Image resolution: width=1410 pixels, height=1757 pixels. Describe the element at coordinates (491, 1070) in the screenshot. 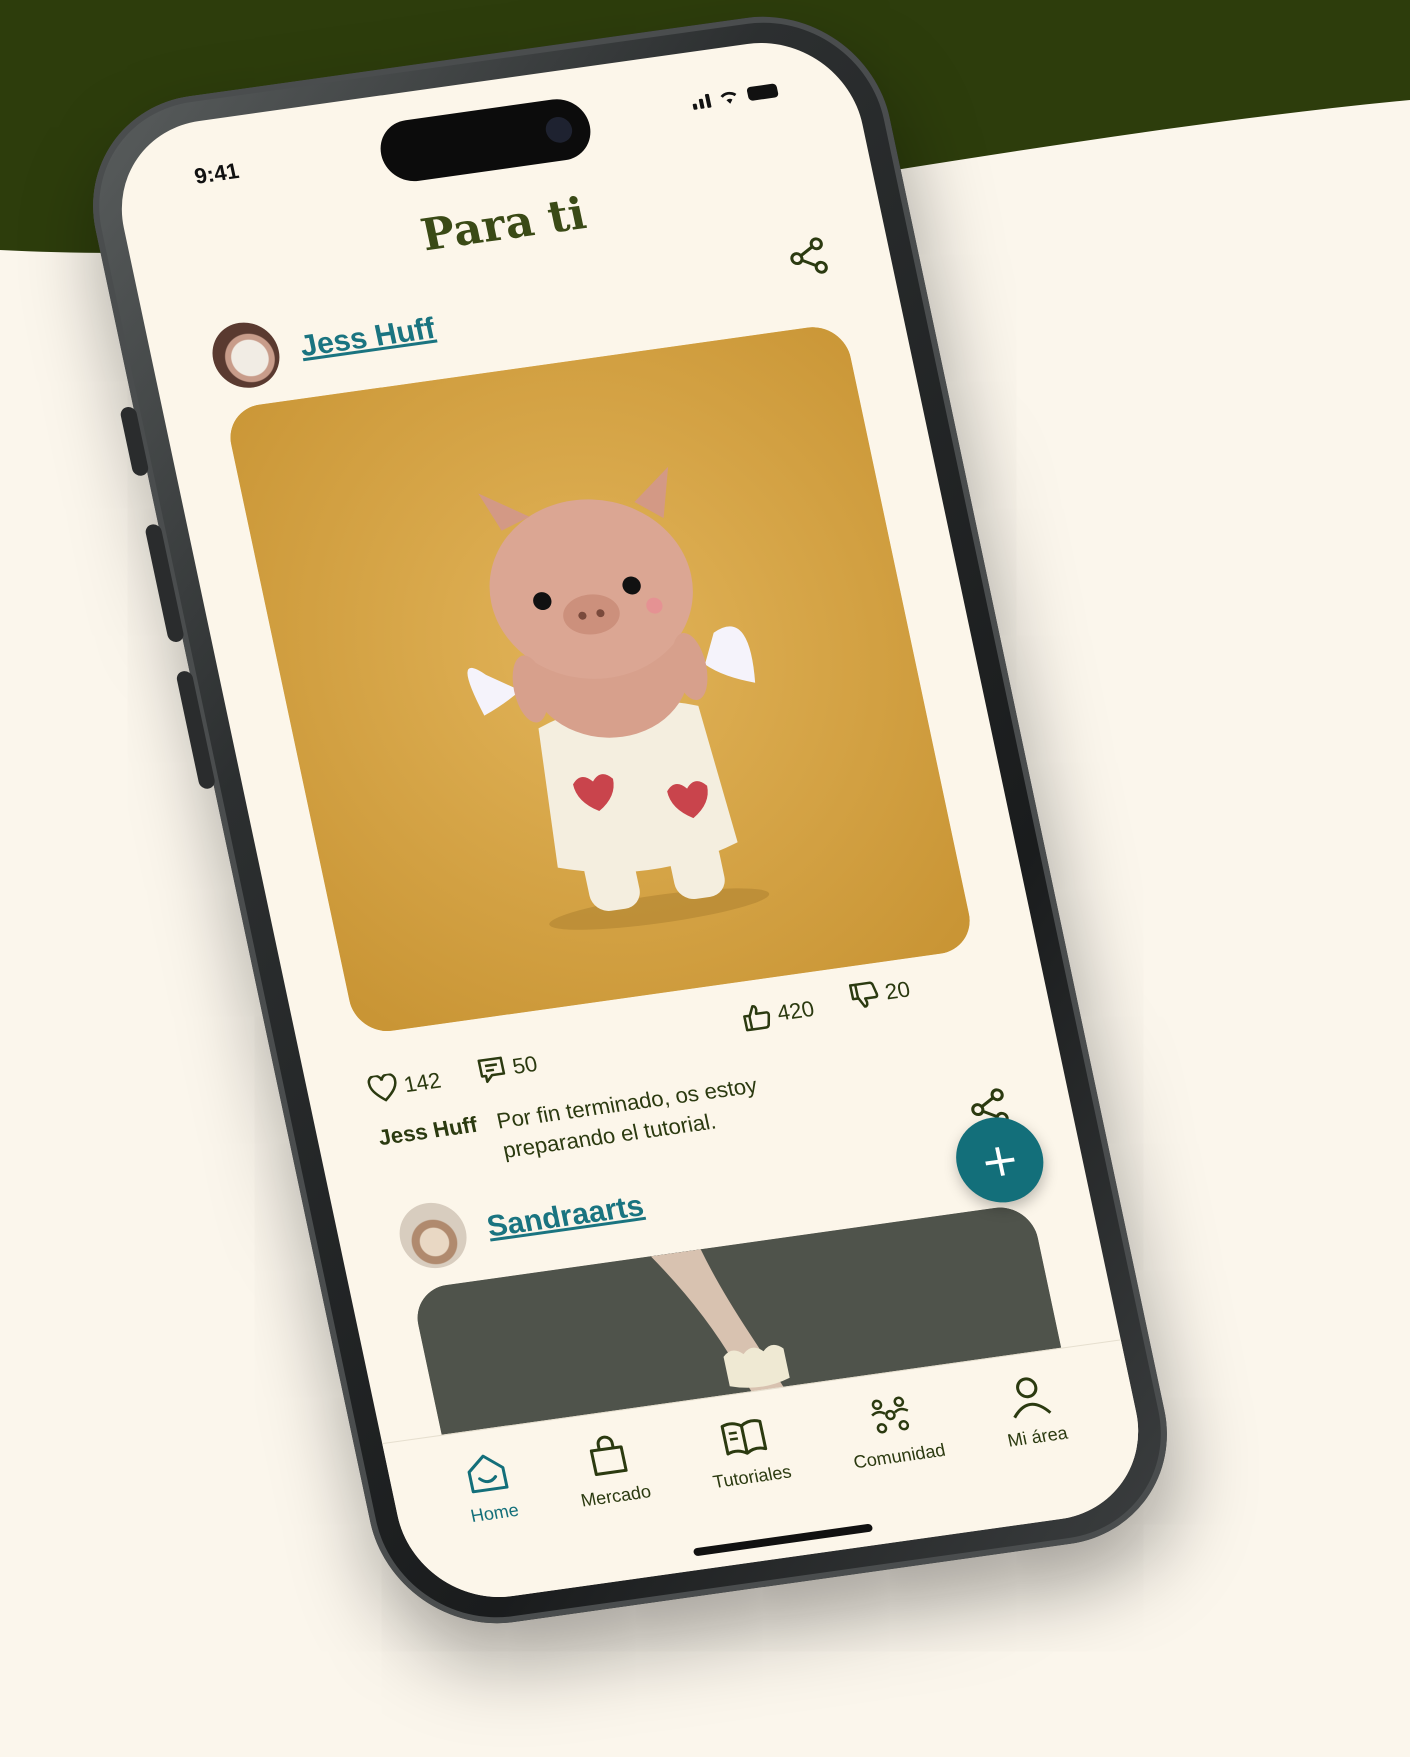

I see `comment-icon` at that location.